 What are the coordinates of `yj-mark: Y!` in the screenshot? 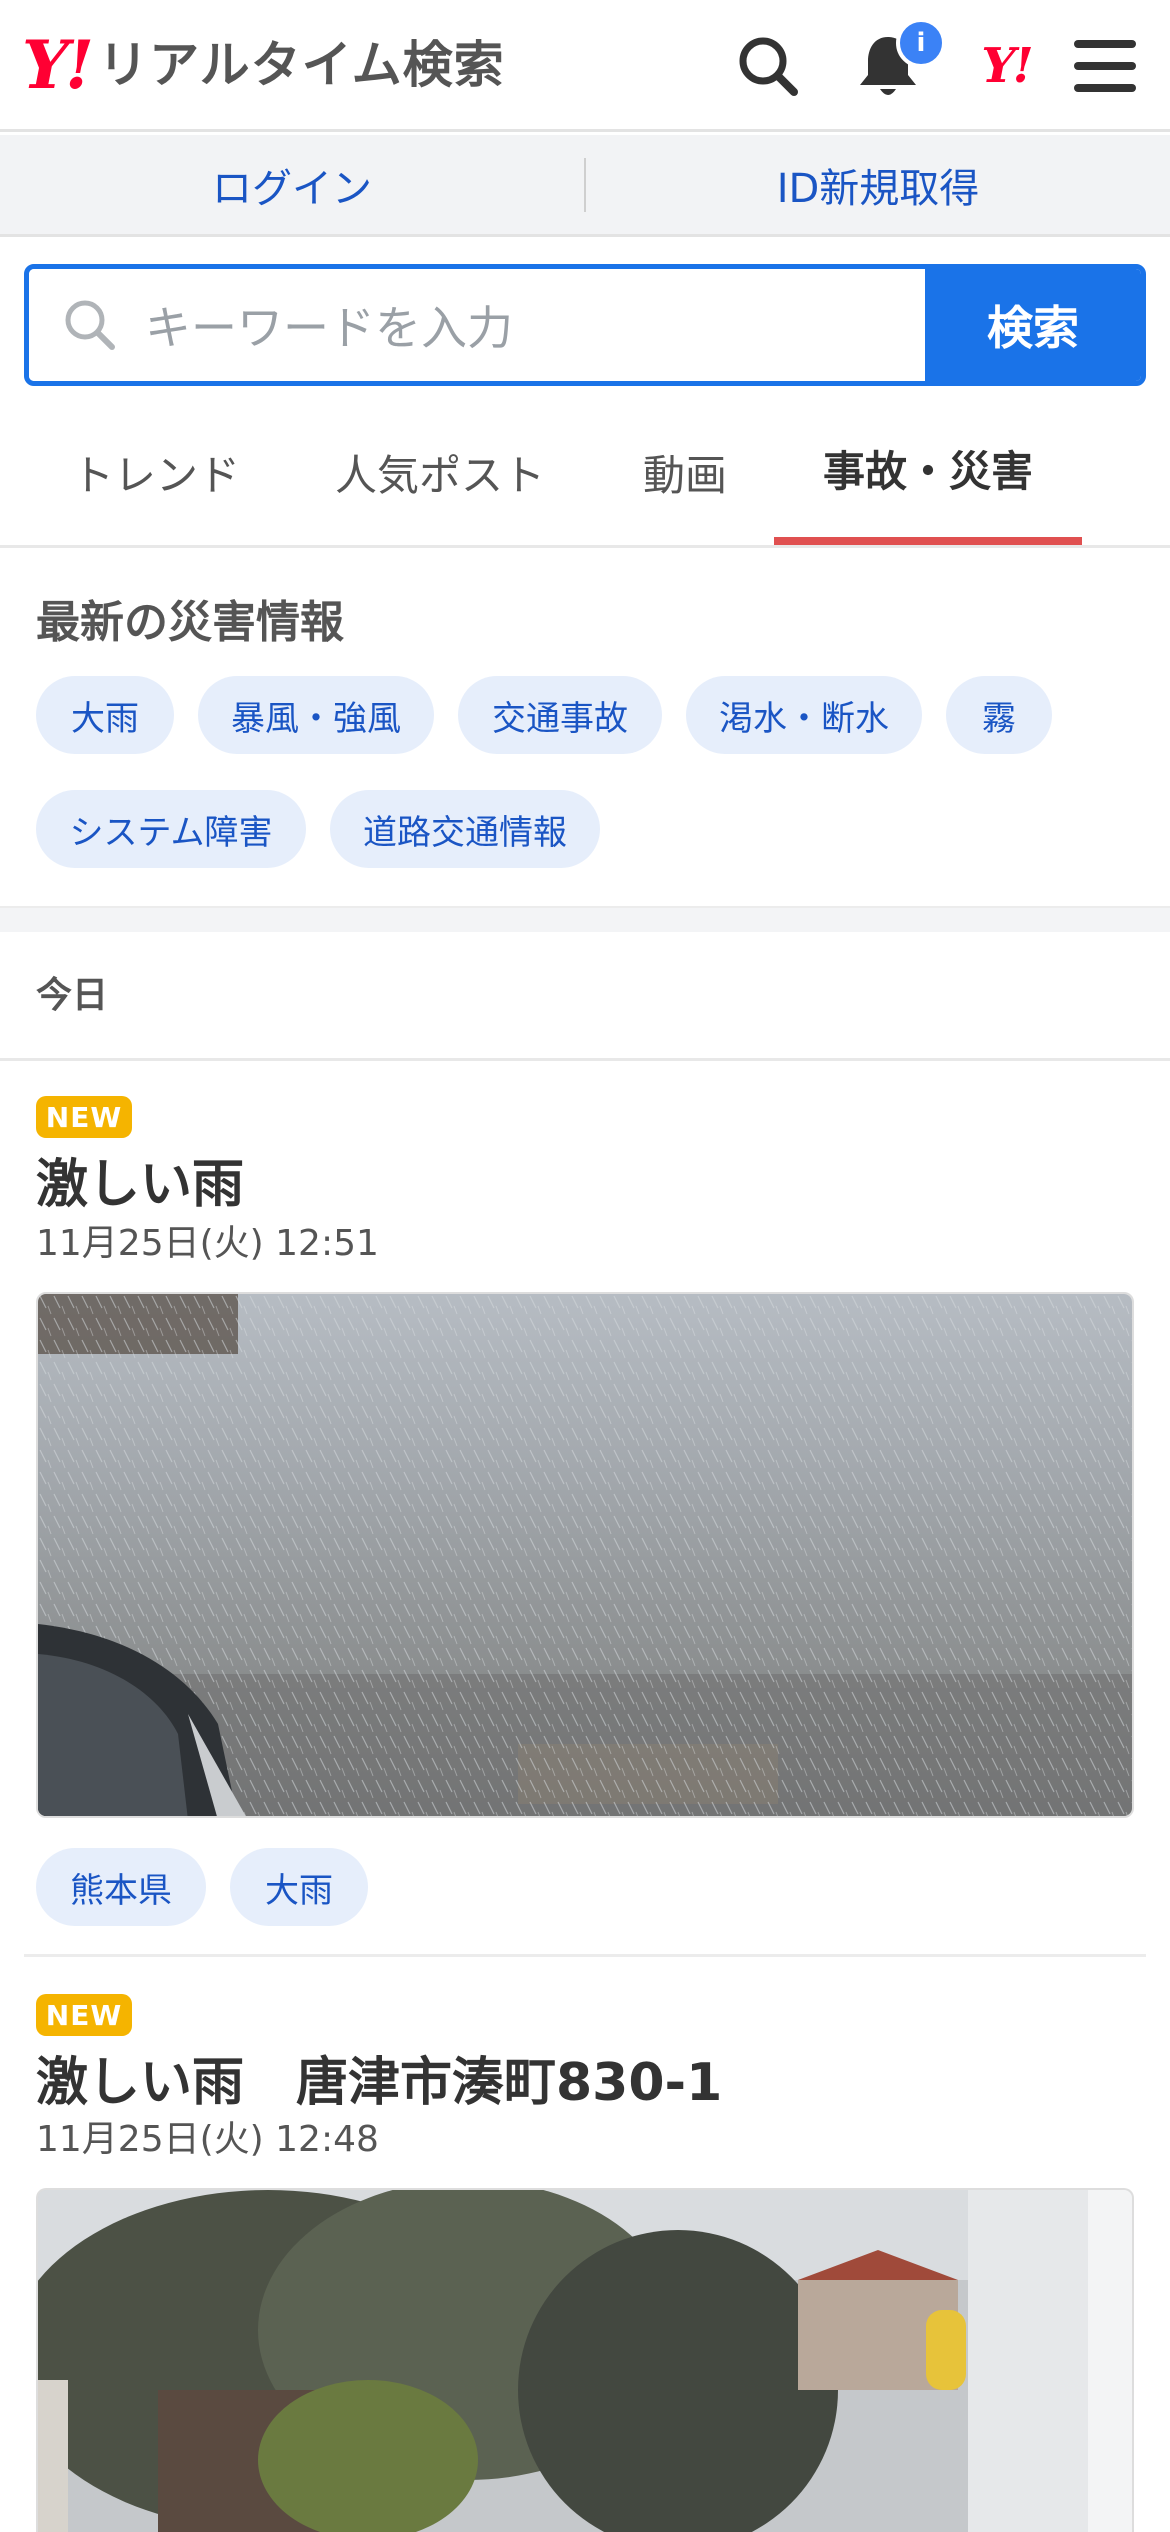 It's located at (1007, 66).